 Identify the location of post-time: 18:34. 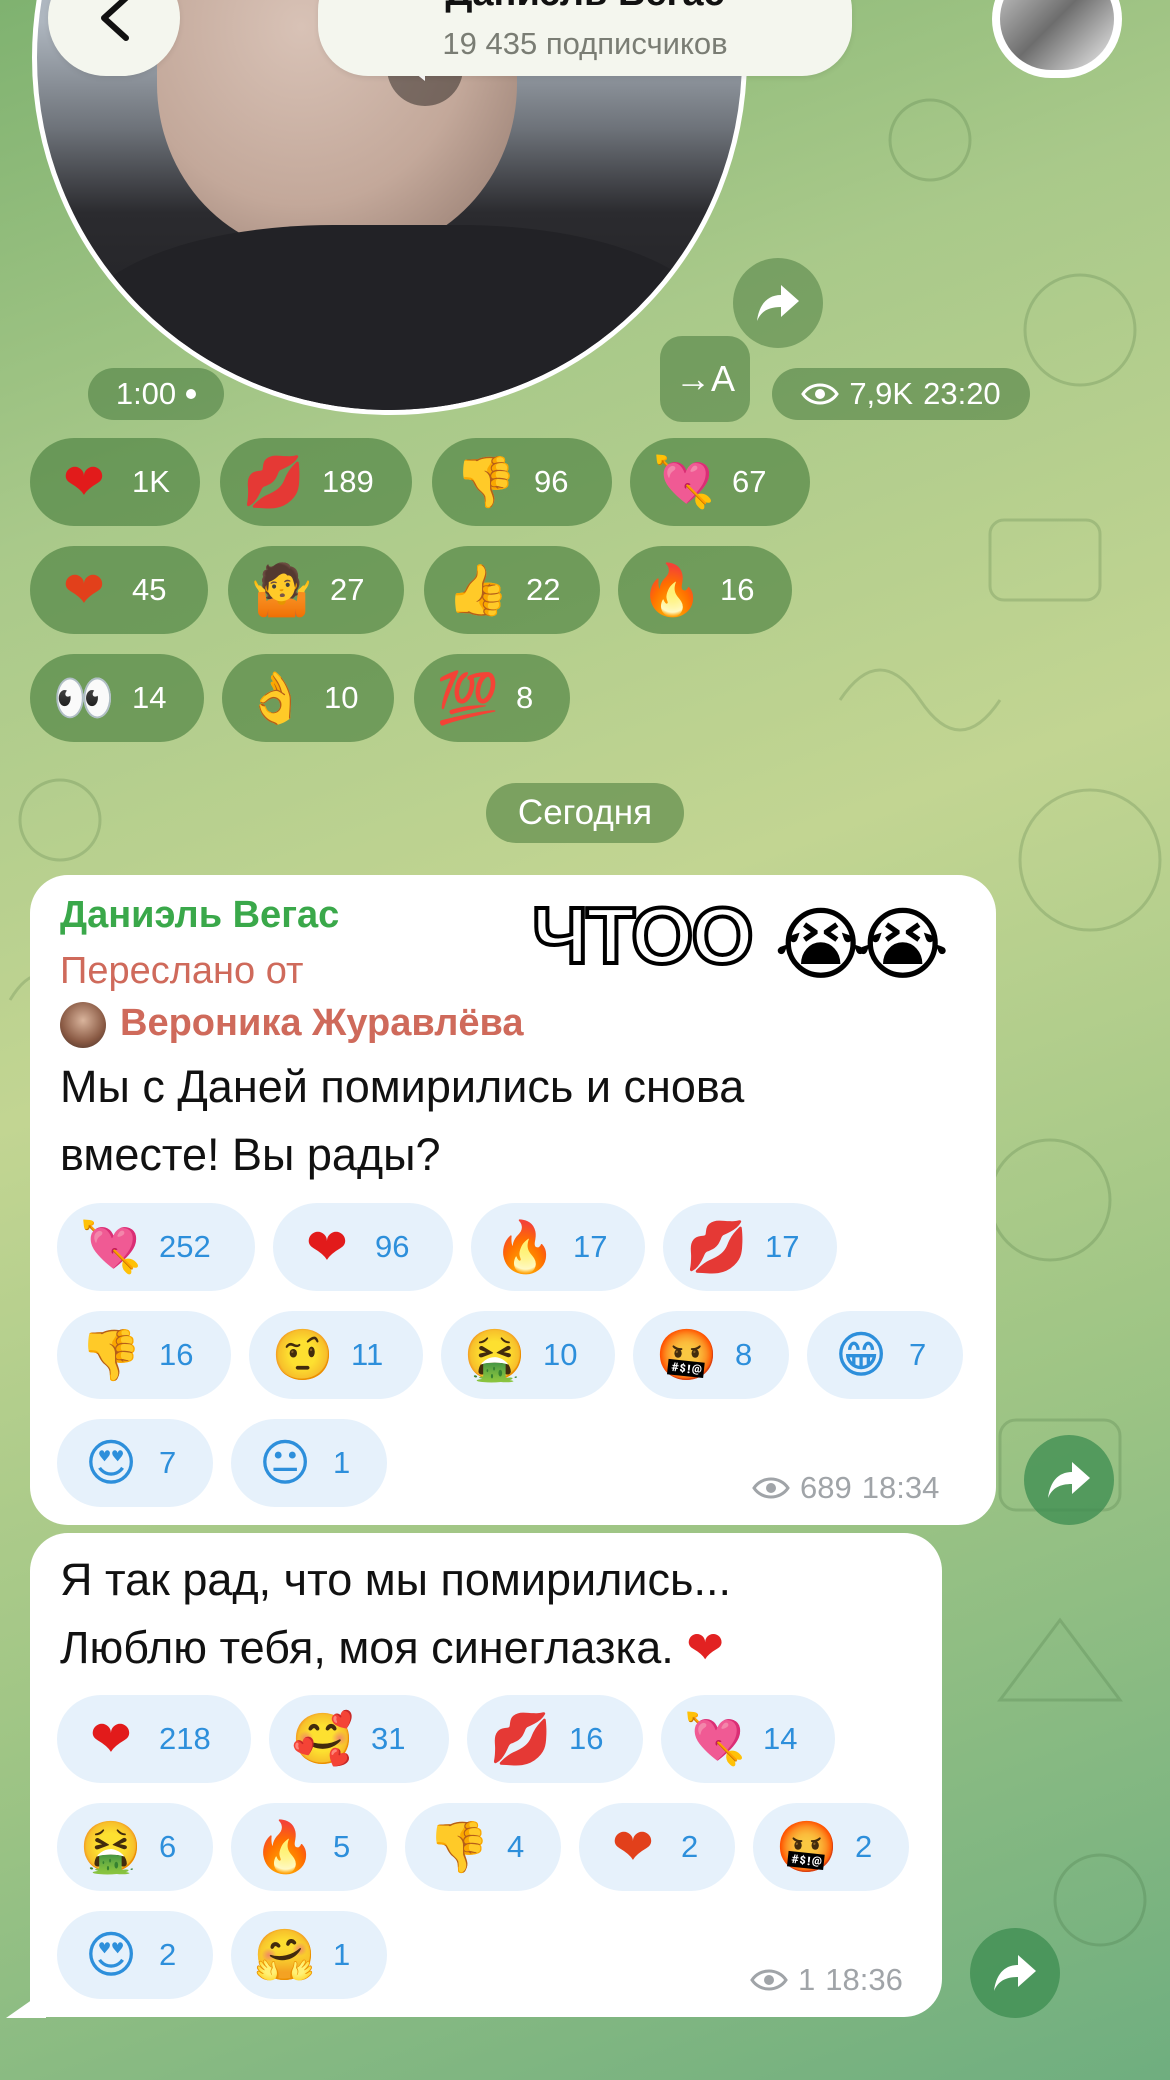
(900, 1487).